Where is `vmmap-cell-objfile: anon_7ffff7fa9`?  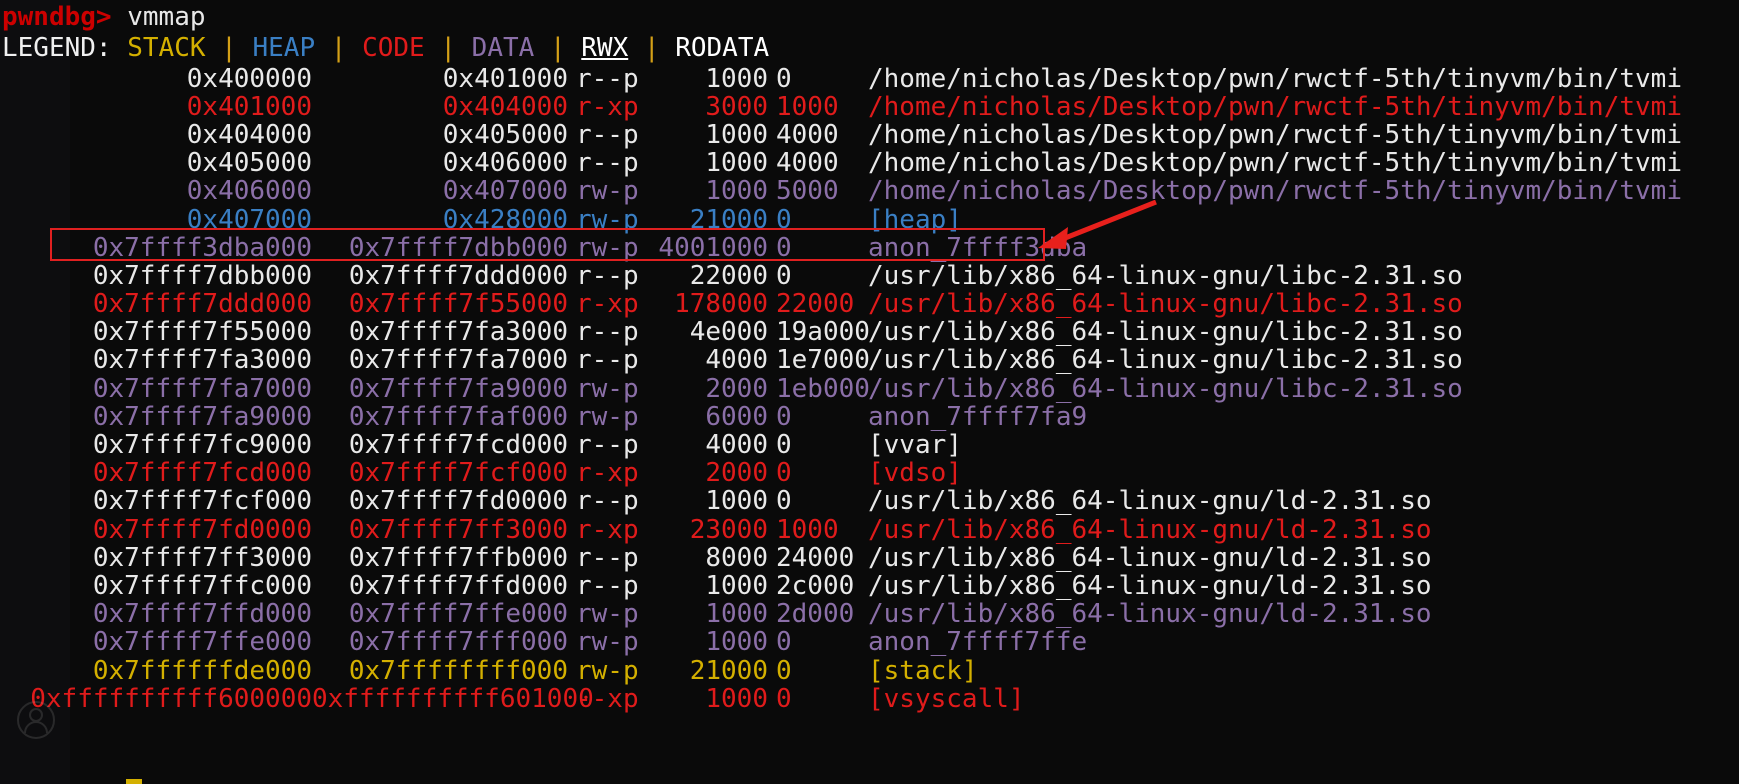
vmmap-cell-objfile: anon_7ffff7fa9 is located at coordinates (978, 416).